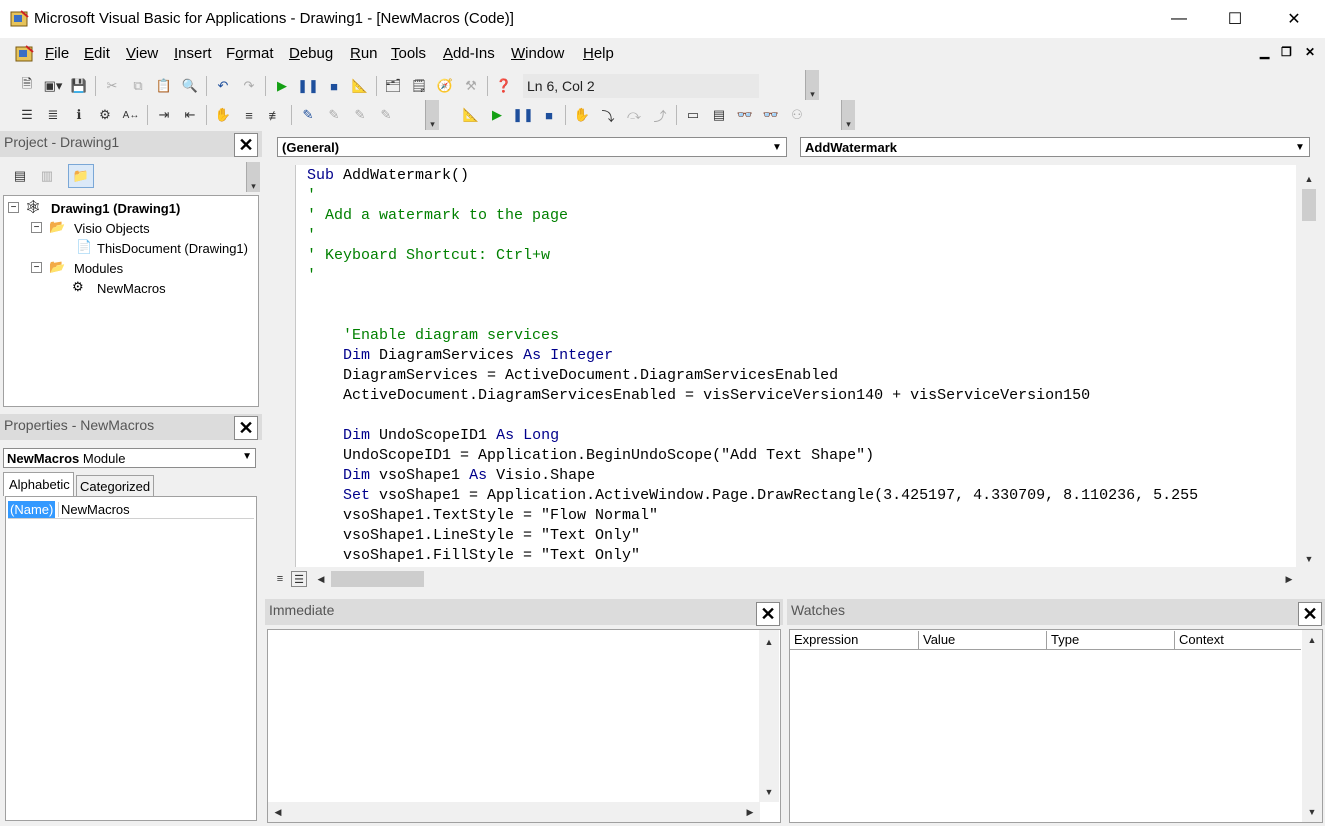 This screenshot has height=826, width=1325. What do you see at coordinates (428, 256) in the screenshot?
I see `code-line: ' Keyboard Shortcut: Ctrl+w` at bounding box center [428, 256].